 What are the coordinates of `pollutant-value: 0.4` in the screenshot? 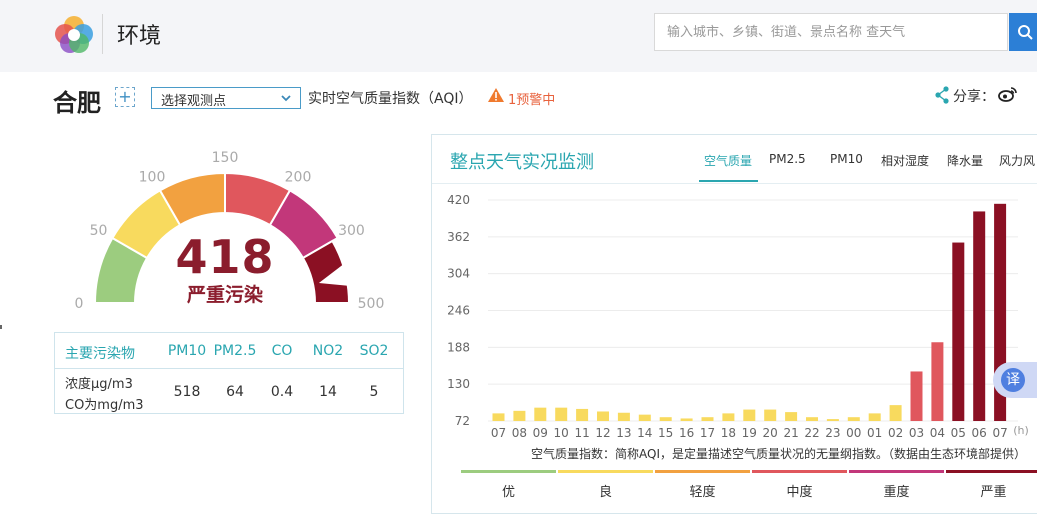 It's located at (282, 392).